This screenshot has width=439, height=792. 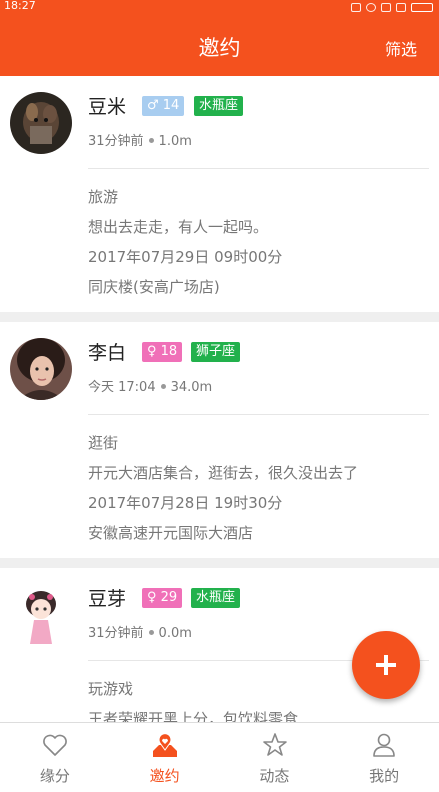 I want to click on user-name: 李白, so click(x=107, y=351).